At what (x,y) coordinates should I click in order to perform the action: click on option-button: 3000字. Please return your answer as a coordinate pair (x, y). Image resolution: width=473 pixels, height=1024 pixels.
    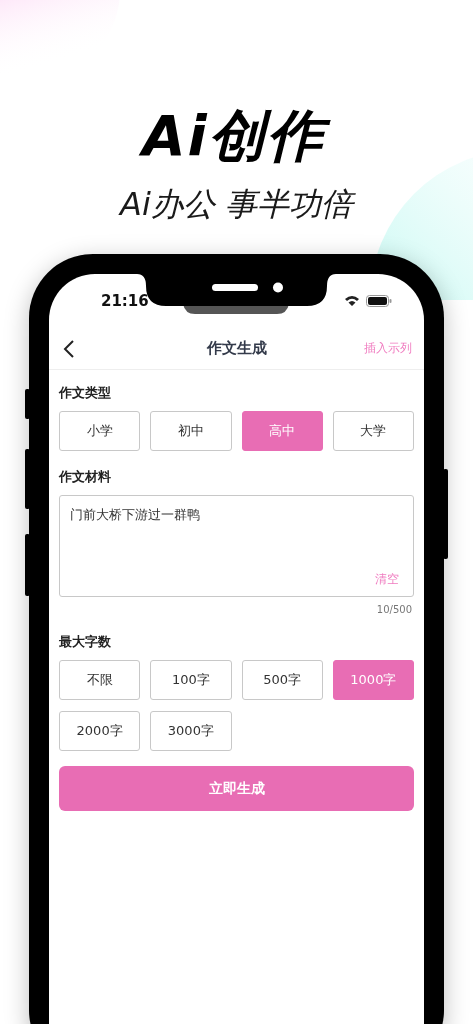
    Looking at the image, I should click on (191, 731).